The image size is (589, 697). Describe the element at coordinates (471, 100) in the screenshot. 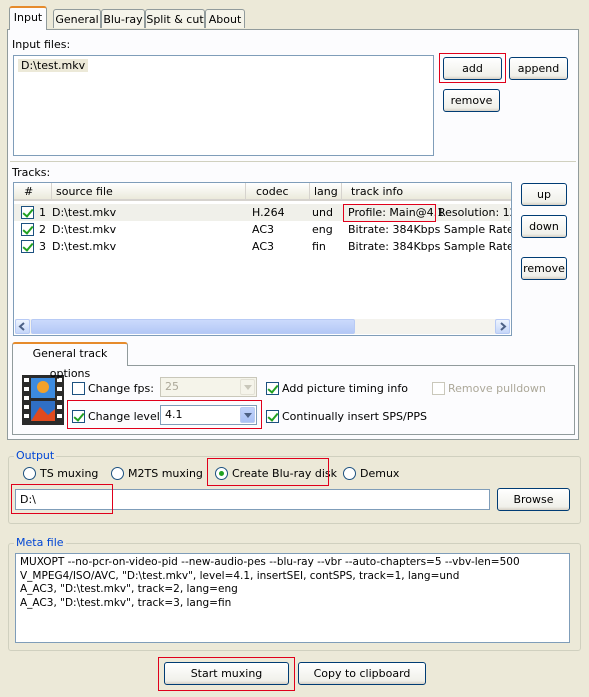

I see `remove-file-button: remove` at that location.